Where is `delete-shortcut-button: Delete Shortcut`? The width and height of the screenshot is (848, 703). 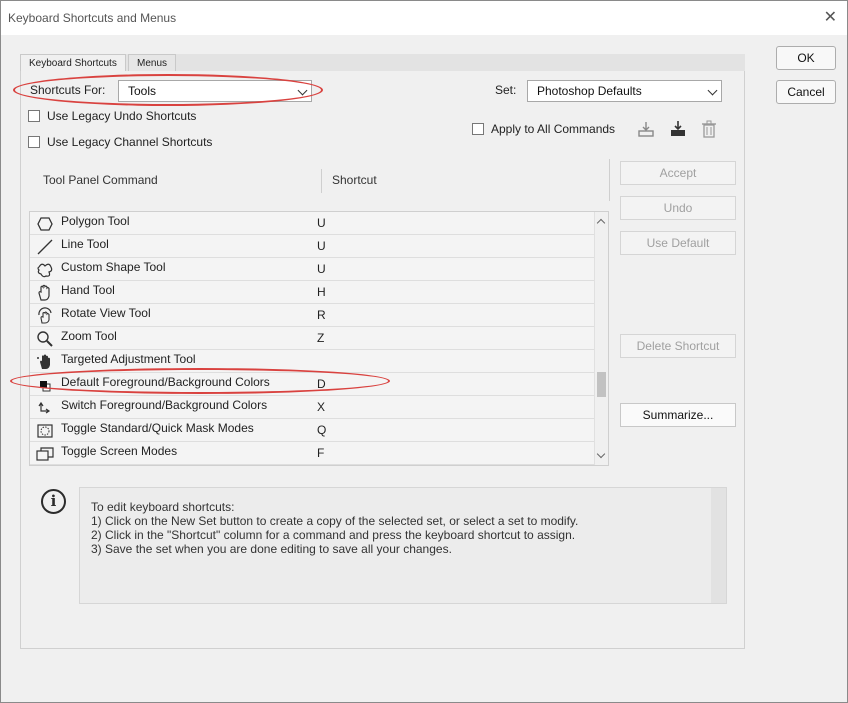 delete-shortcut-button: Delete Shortcut is located at coordinates (678, 346).